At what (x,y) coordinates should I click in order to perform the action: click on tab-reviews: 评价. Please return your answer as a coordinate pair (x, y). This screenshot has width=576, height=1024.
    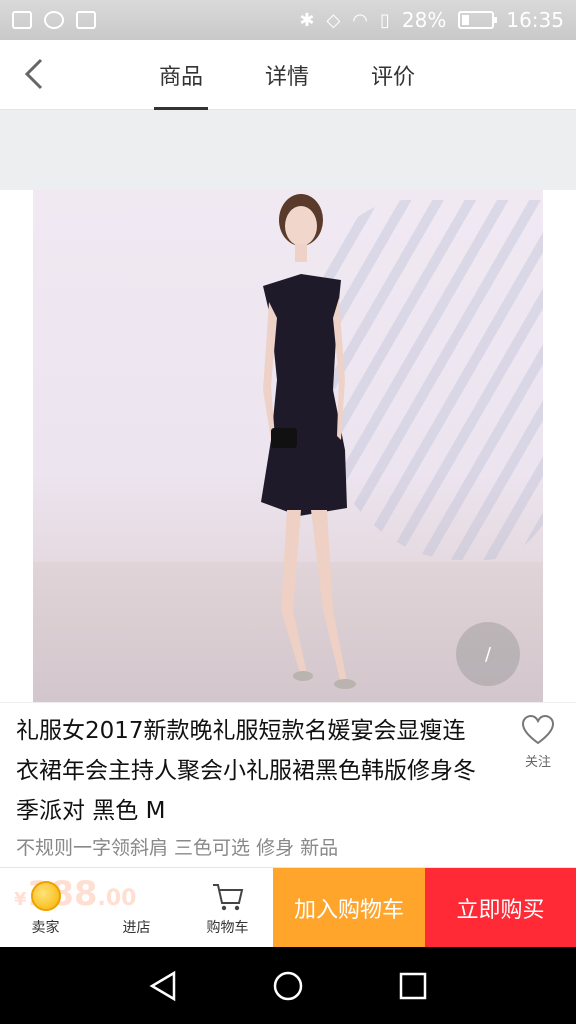
    Looking at the image, I should click on (393, 75).